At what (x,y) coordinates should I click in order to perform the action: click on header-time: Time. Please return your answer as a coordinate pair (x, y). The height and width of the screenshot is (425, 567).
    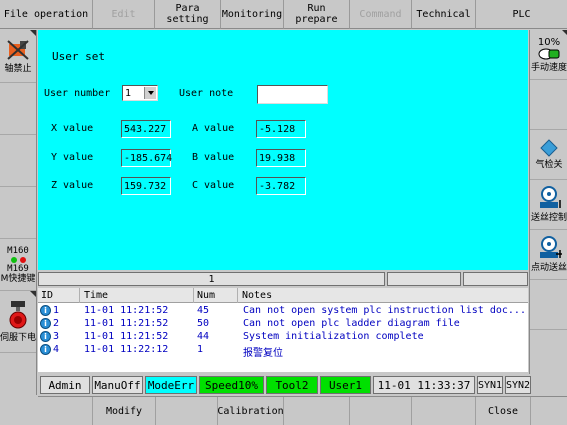
    Looking at the image, I should click on (96, 295).